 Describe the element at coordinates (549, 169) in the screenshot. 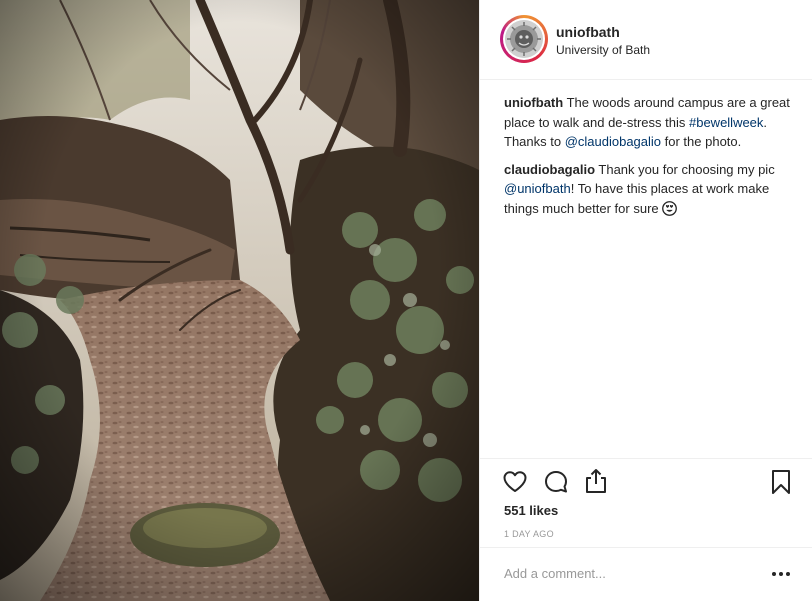

I see `comment-username: claudiobagalio` at that location.